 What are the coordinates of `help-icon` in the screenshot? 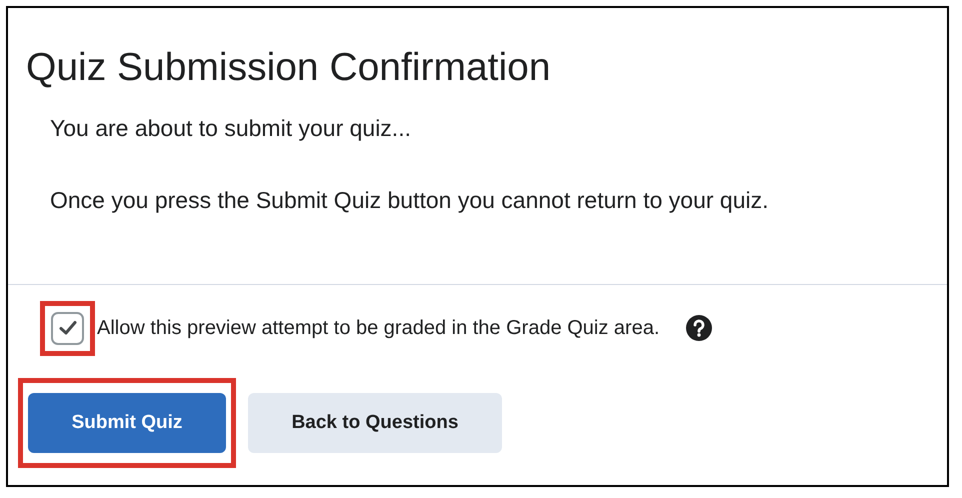 It's located at (699, 328).